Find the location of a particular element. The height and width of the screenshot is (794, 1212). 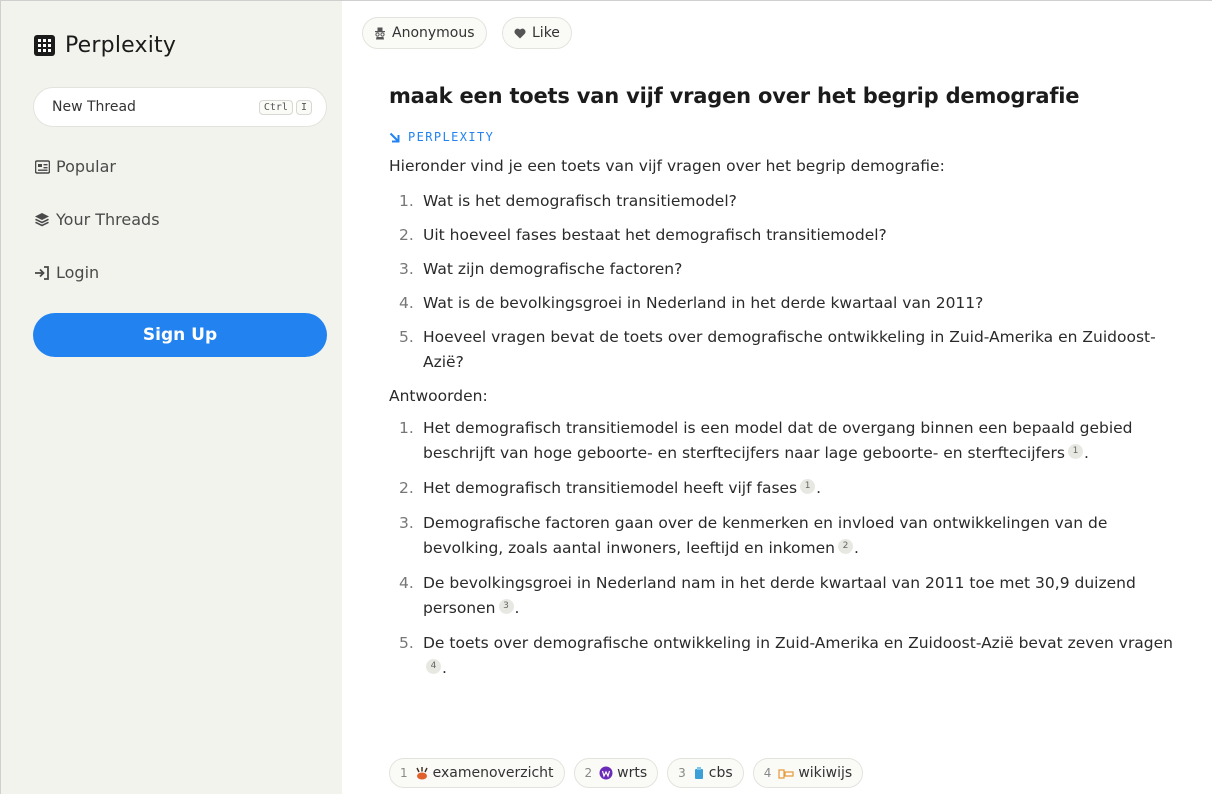

source-chip-wikiwijs: 4 wikiwijs is located at coordinates (808, 773).